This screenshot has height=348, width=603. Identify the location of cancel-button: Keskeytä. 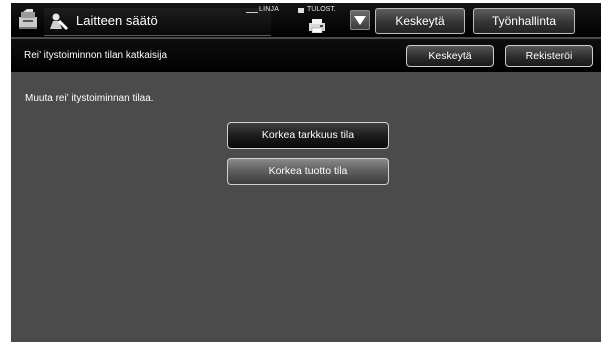
(450, 56).